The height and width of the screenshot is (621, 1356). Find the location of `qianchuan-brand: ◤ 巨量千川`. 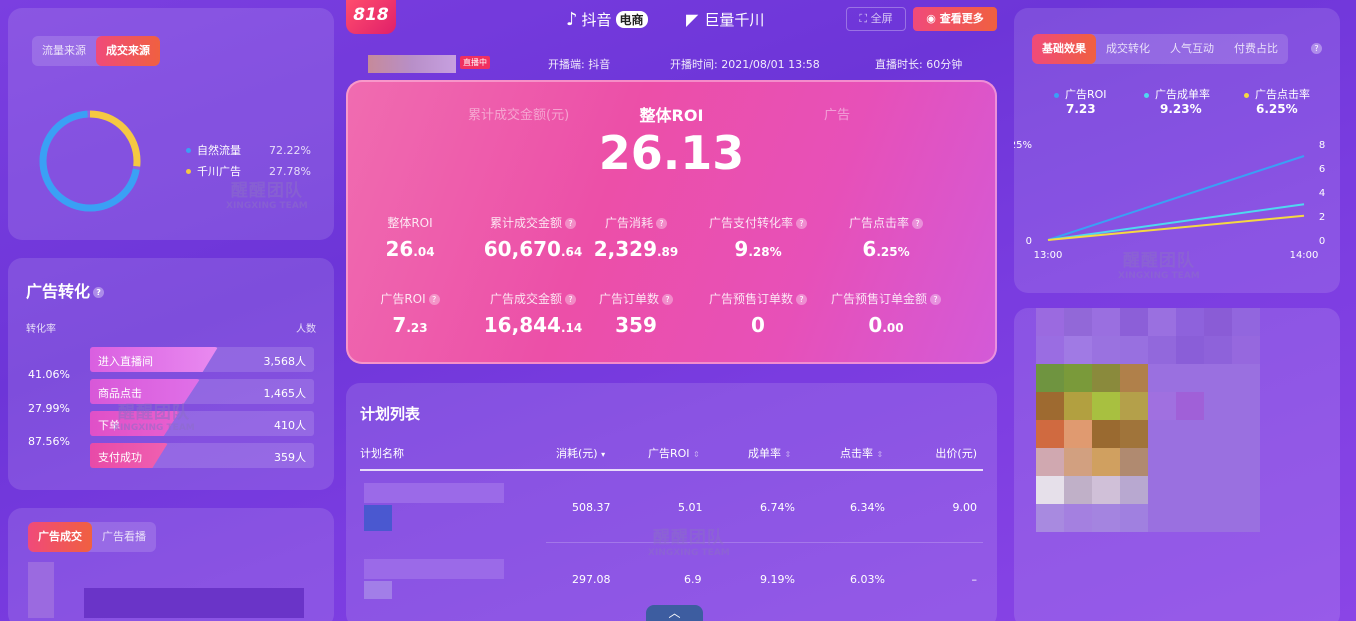

qianchuan-brand: ◤ 巨量千川 is located at coordinates (725, 19).